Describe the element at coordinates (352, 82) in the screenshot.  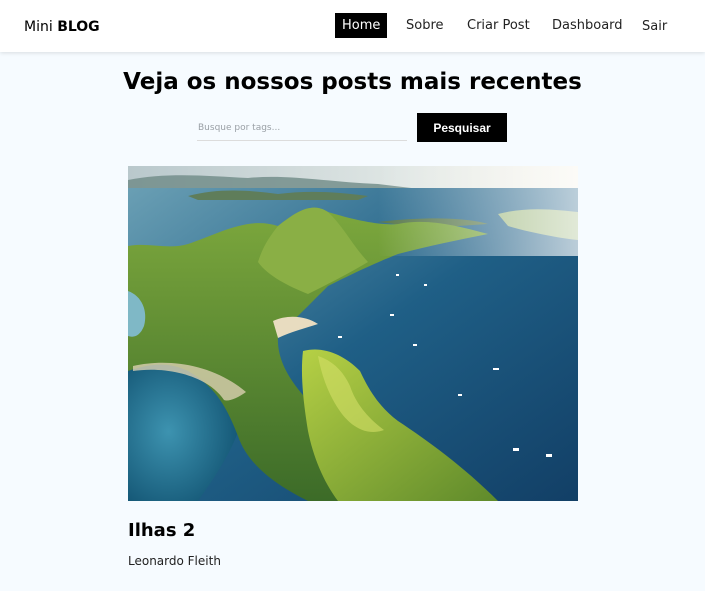
I see `page-title: Veja os nossos posts mais recentes` at that location.